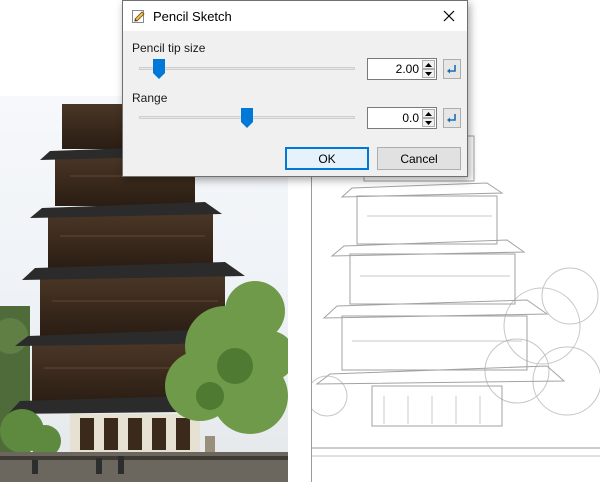 The width and height of the screenshot is (600, 482). What do you see at coordinates (247, 68) in the screenshot?
I see `pencil-tip-size-slider-track` at bounding box center [247, 68].